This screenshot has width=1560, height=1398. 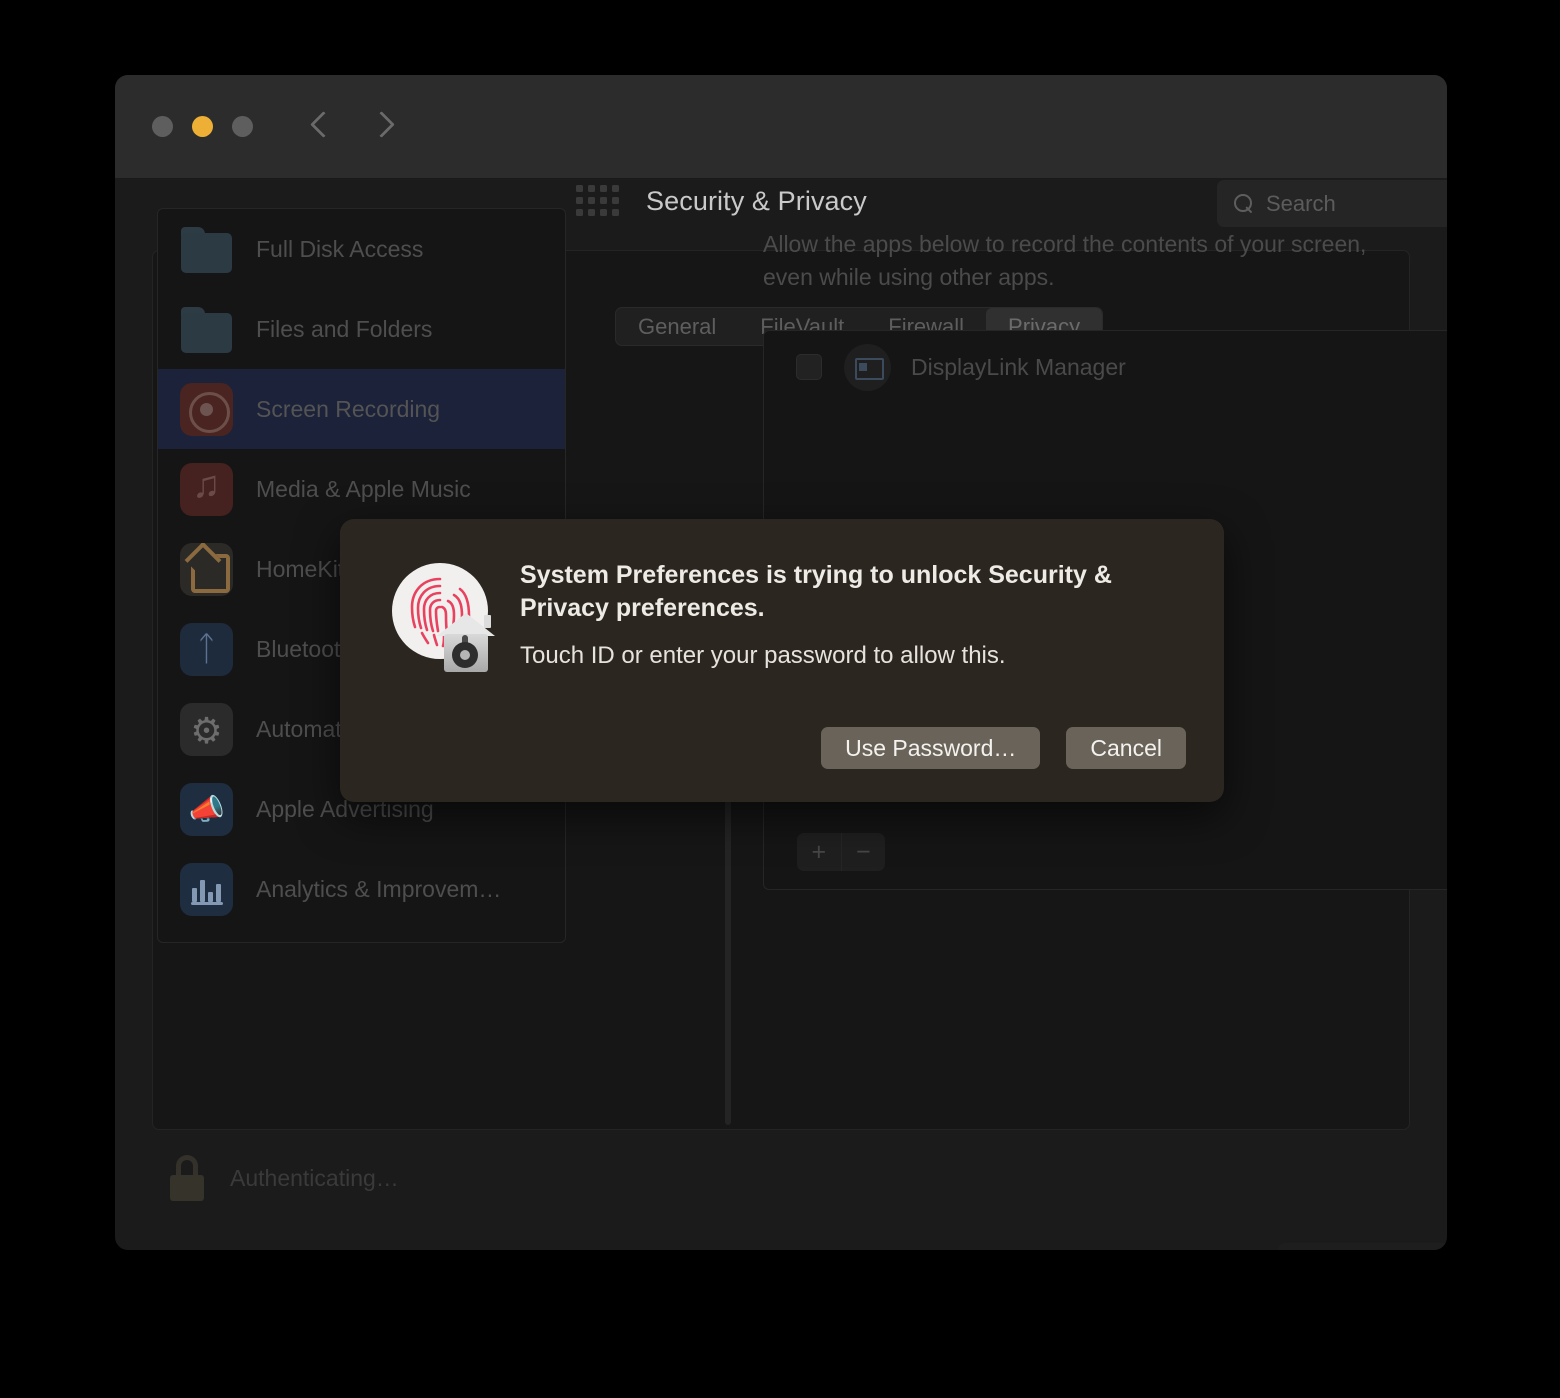 What do you see at coordinates (206, 649) in the screenshot?
I see `bluetooth-icon: ᛏ` at bounding box center [206, 649].